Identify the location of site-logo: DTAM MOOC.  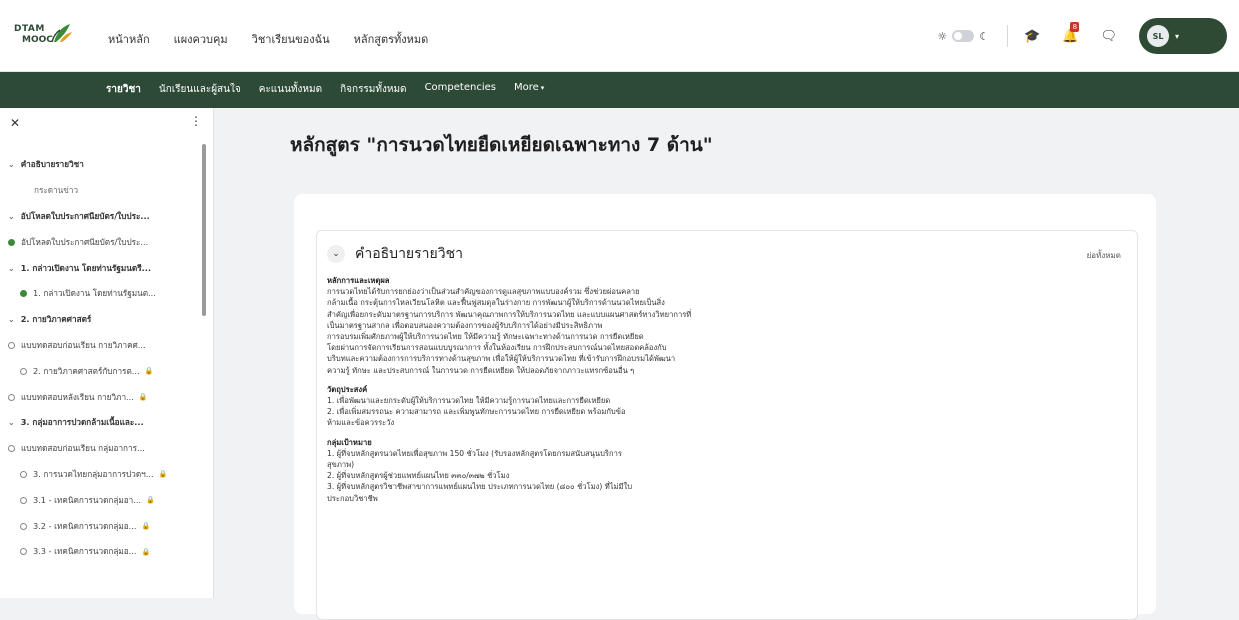
(44, 36).